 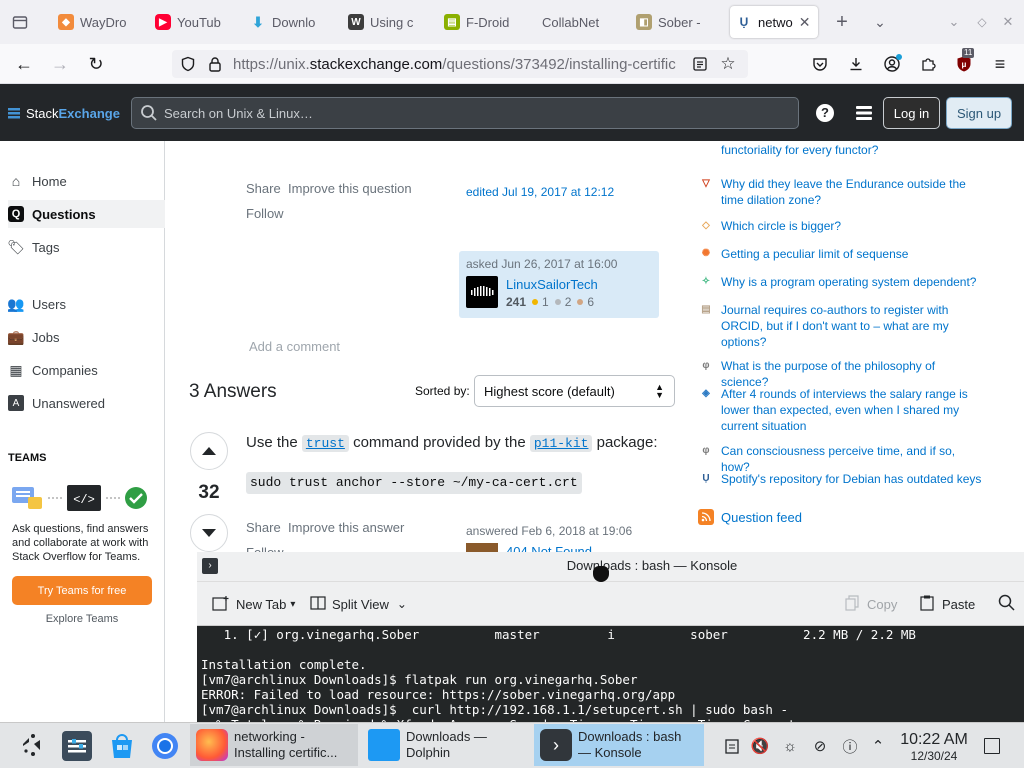 What do you see at coordinates (659, 391) in the screenshot?
I see `select-caret-icon: ▲ ▼` at bounding box center [659, 391].